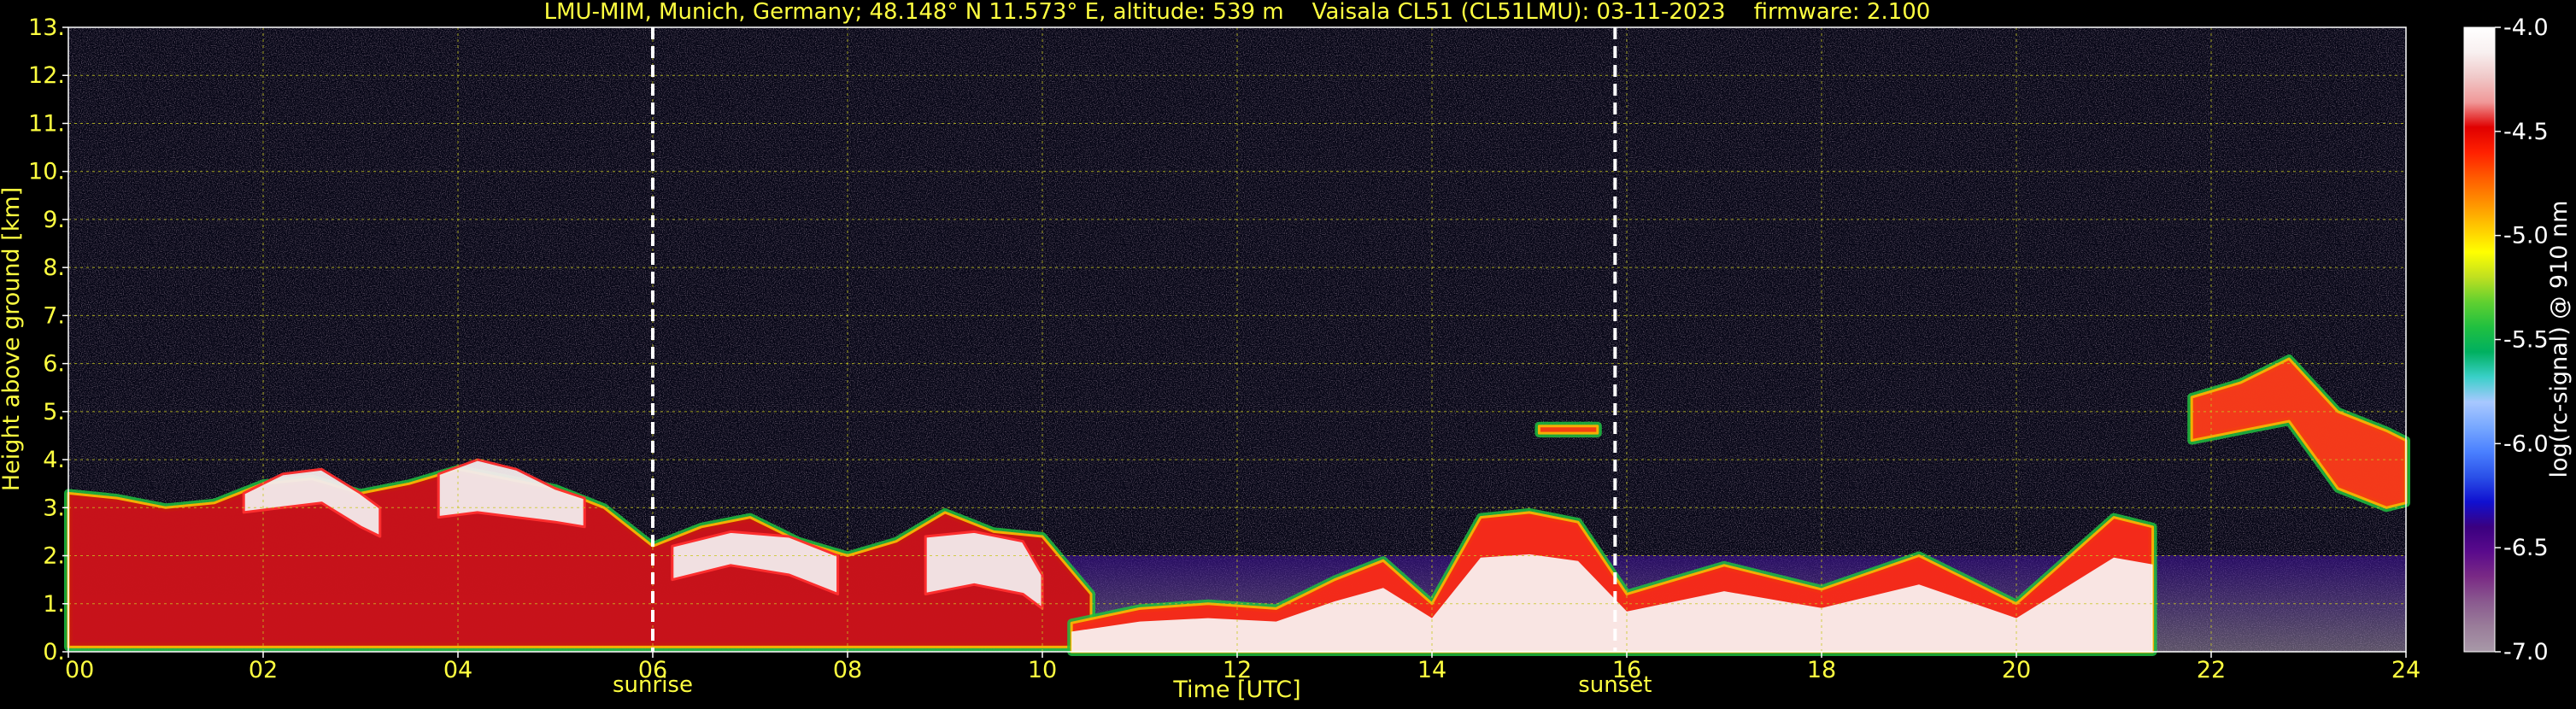  Describe the element at coordinates (2559, 339) in the screenshot. I see `colorbar-label: log(rc-signal) @ 910 nm` at that location.